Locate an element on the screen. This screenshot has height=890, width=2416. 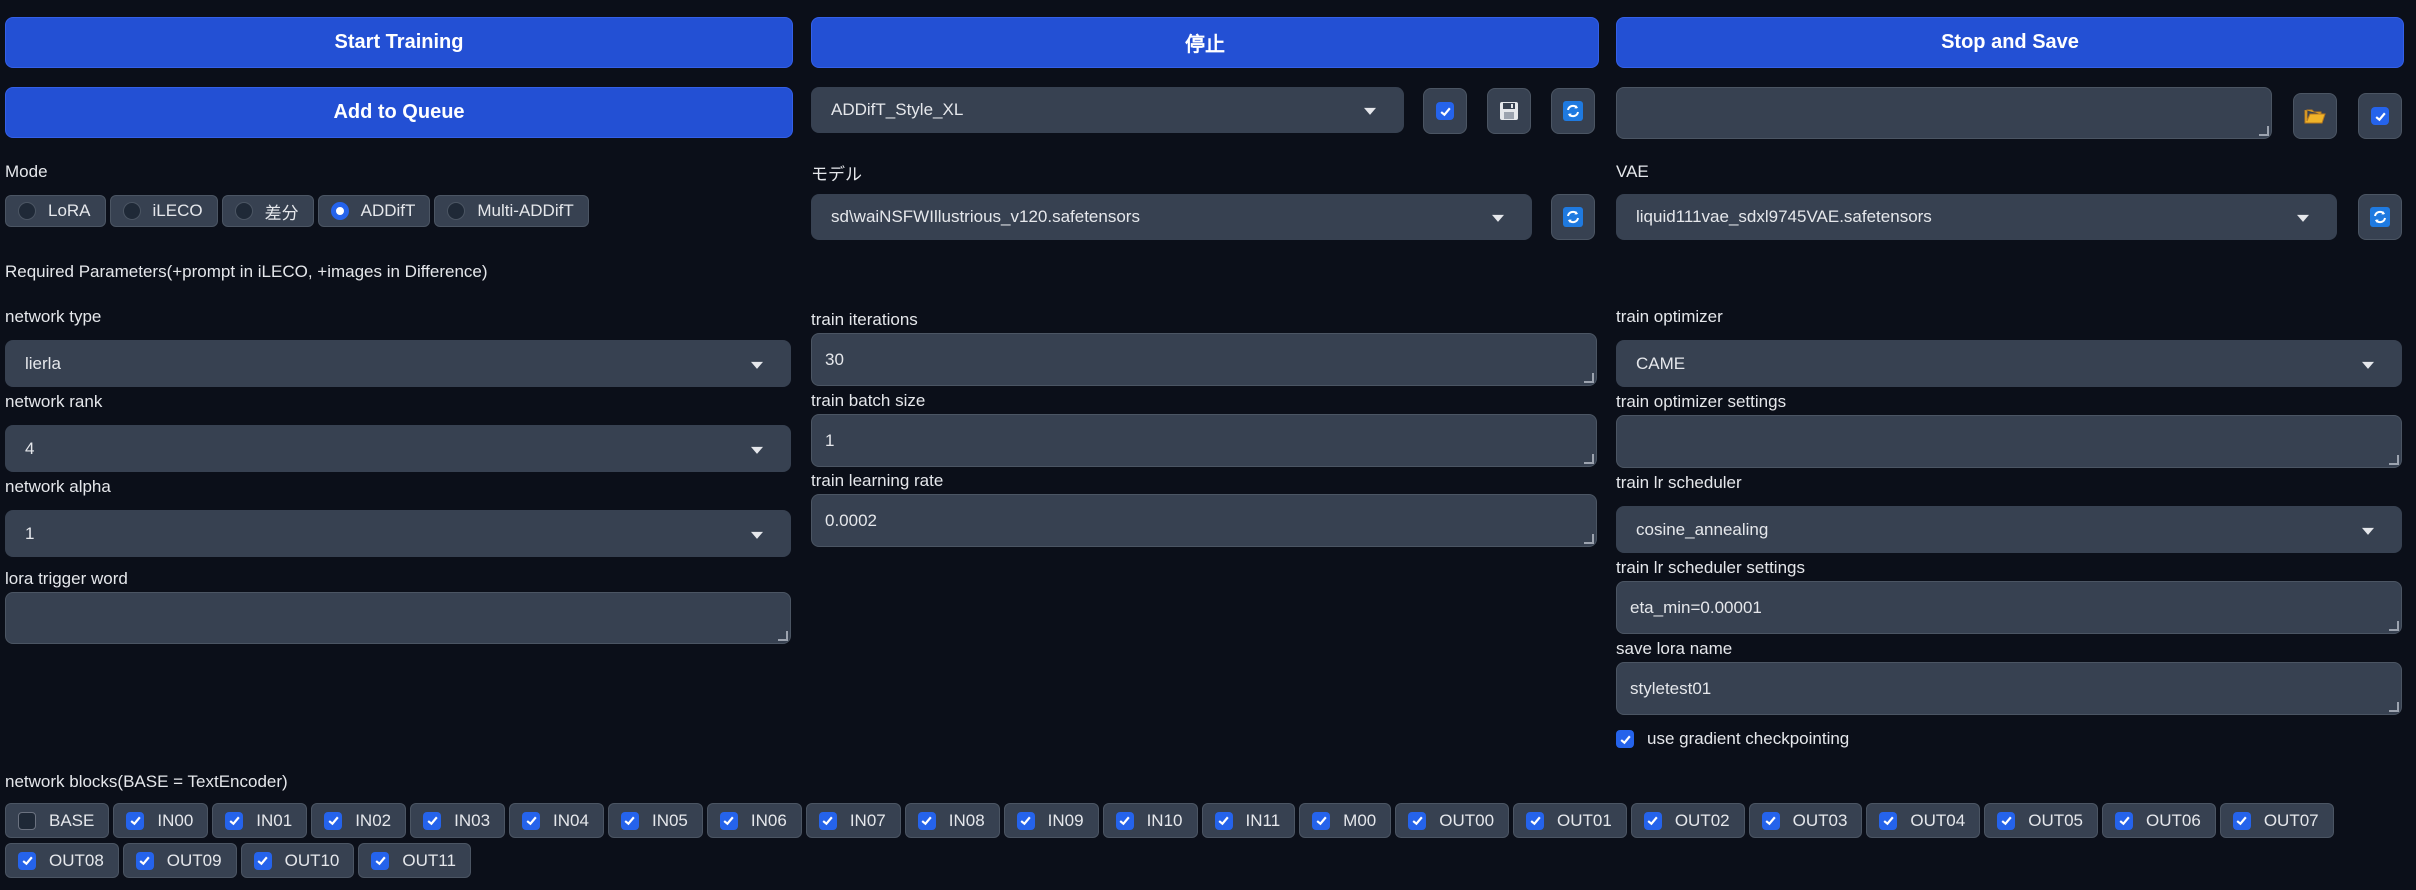
block-label: IN11 is located at coordinates (1263, 820).